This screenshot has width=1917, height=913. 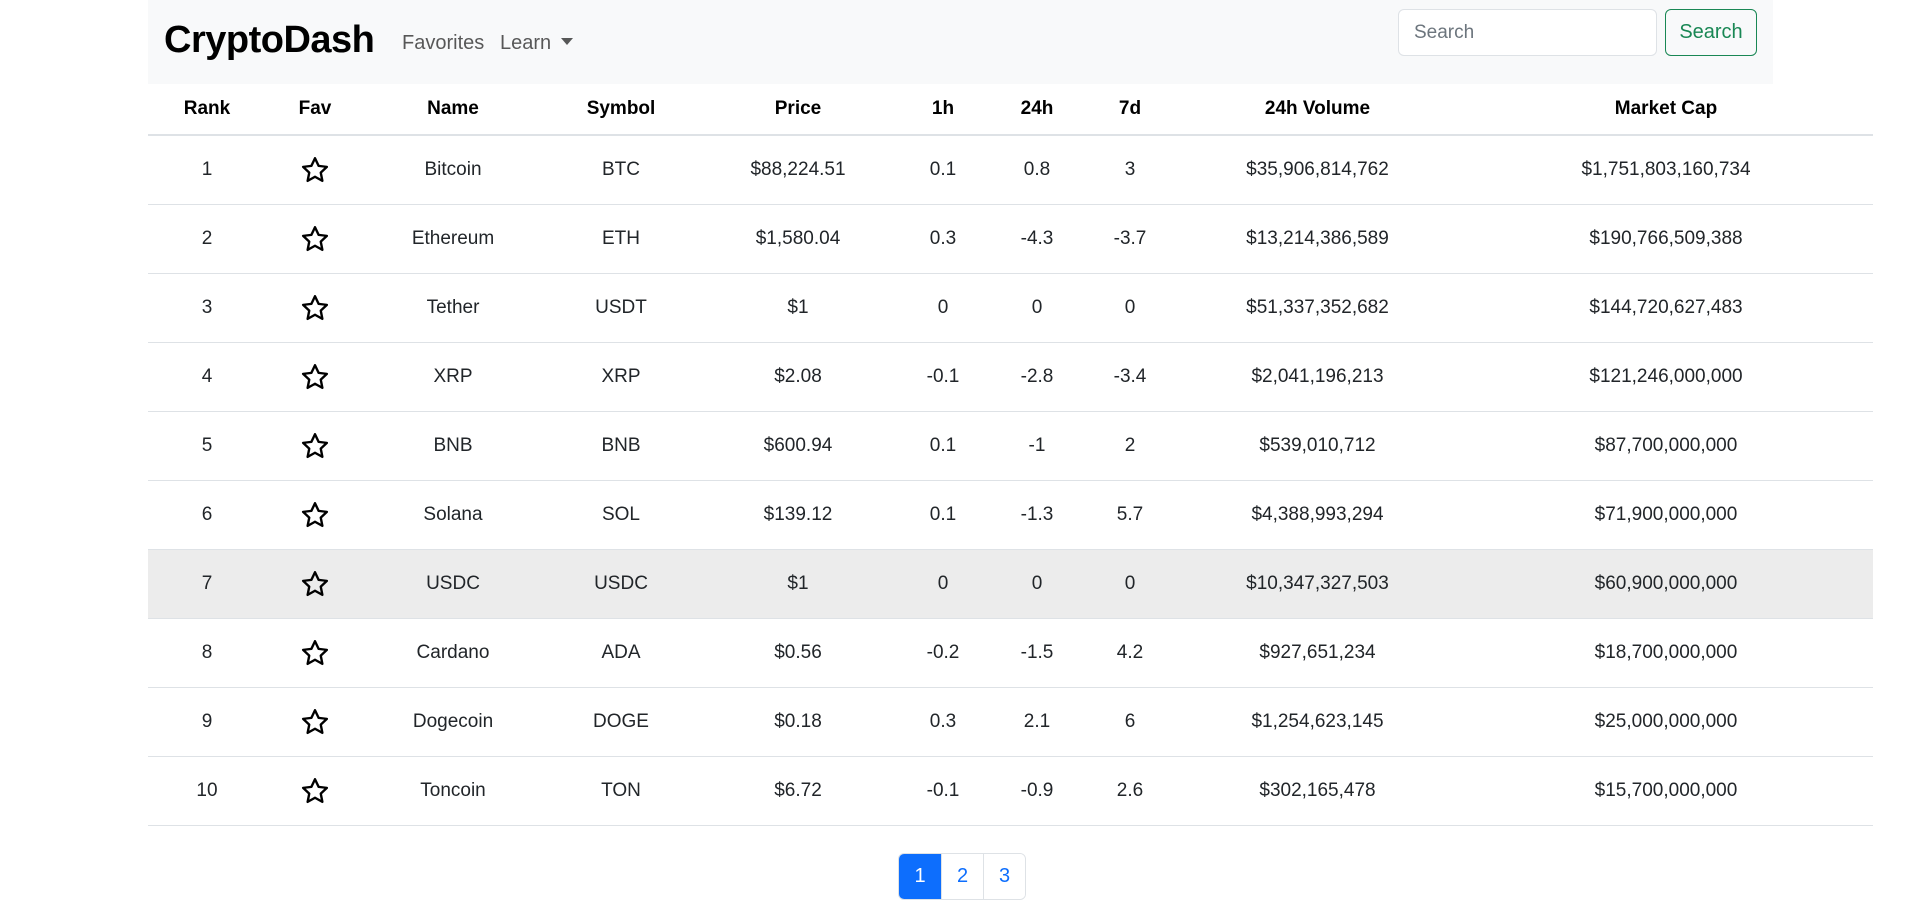 What do you see at coordinates (1666, 584) in the screenshot?
I see `market-cap-cell: $60,900,000,000` at bounding box center [1666, 584].